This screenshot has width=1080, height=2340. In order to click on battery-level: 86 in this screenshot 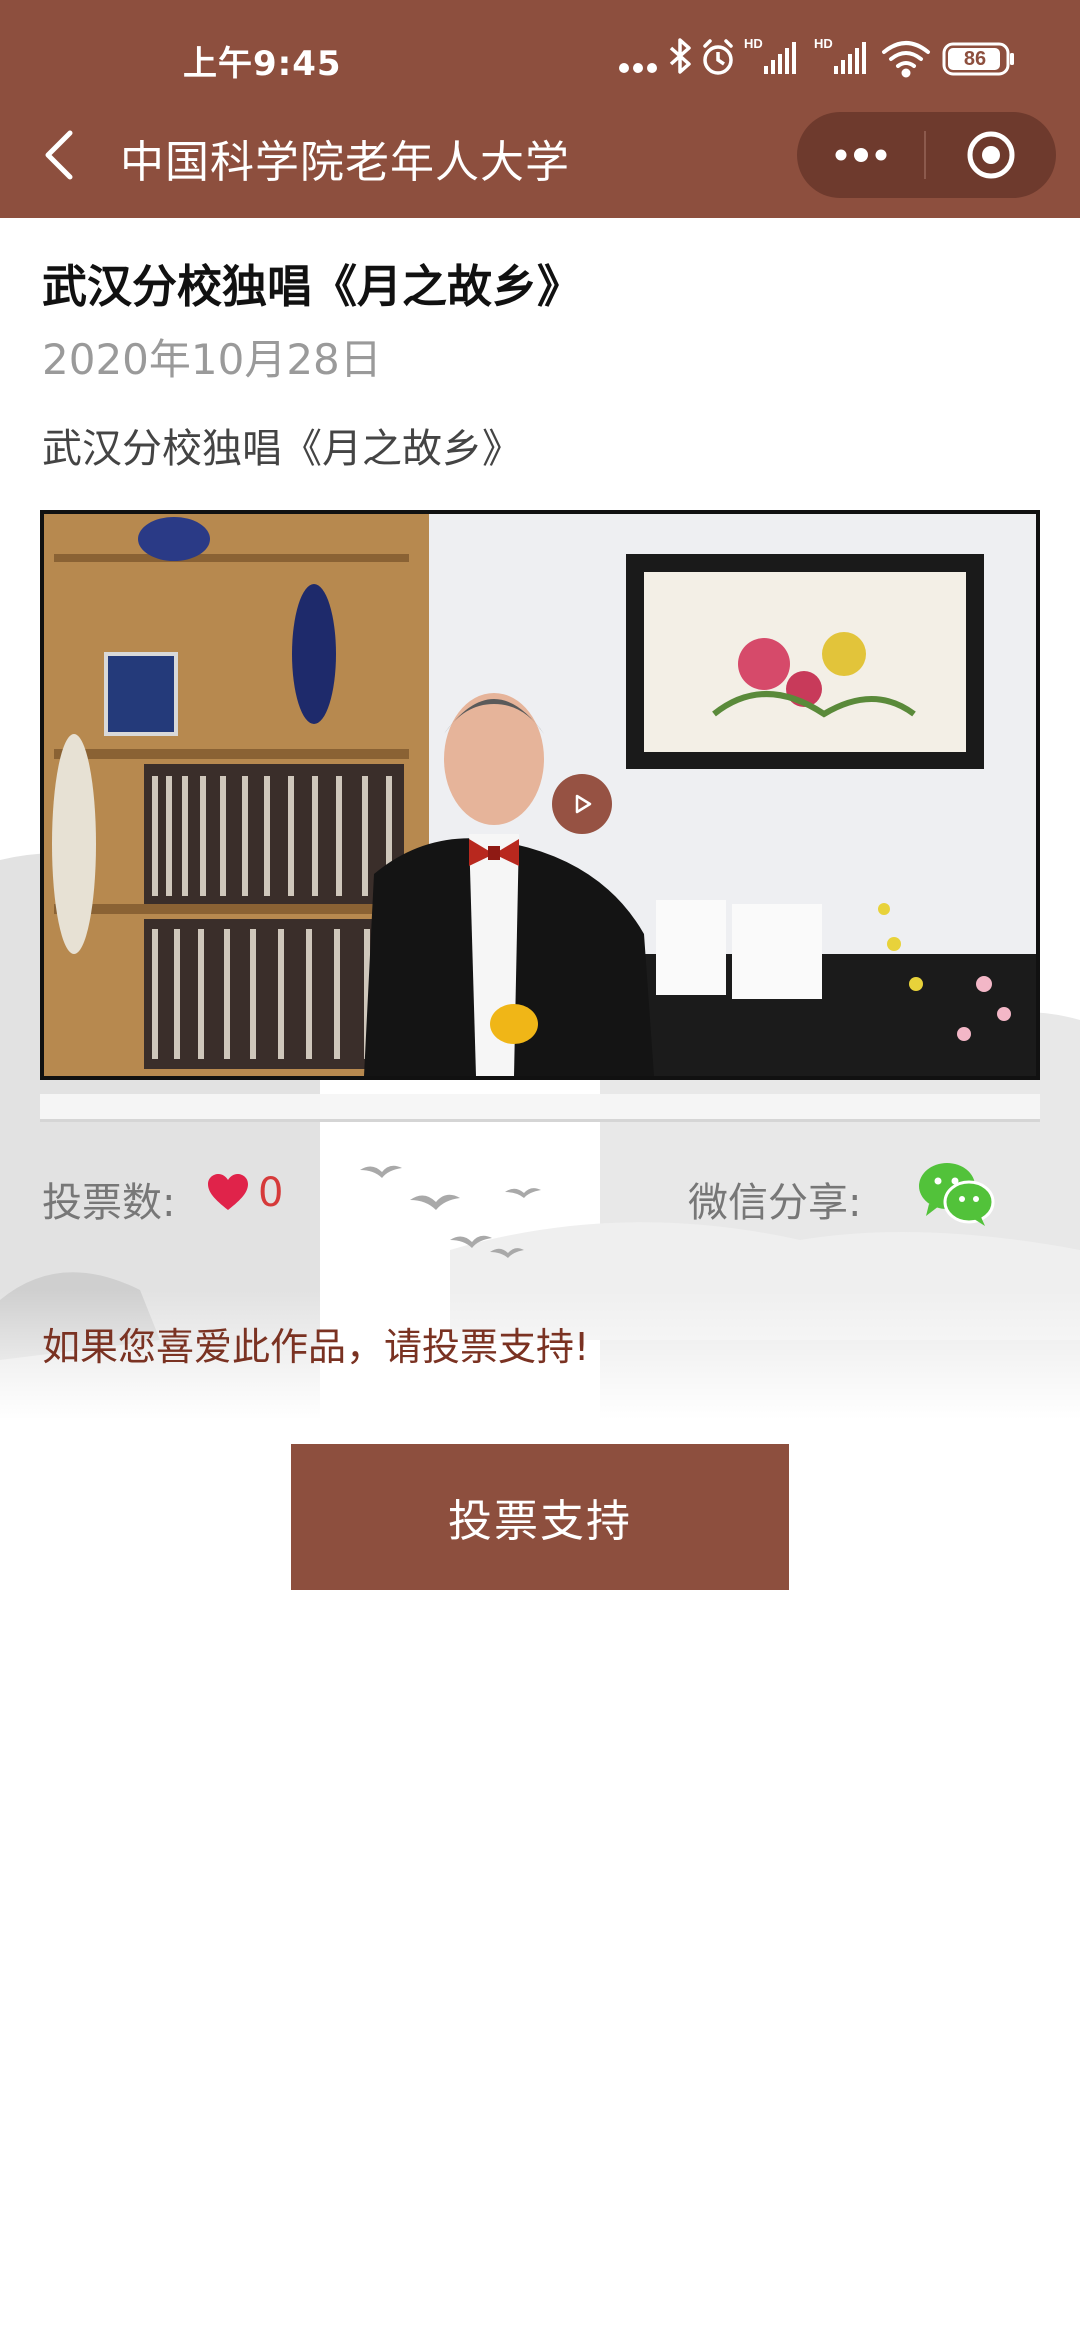, I will do `click(975, 59)`.